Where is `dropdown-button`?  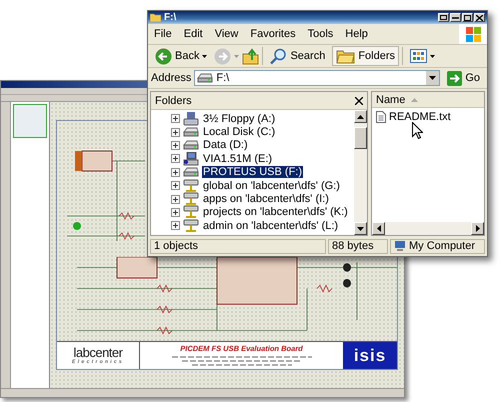 dropdown-button is located at coordinates (433, 78).